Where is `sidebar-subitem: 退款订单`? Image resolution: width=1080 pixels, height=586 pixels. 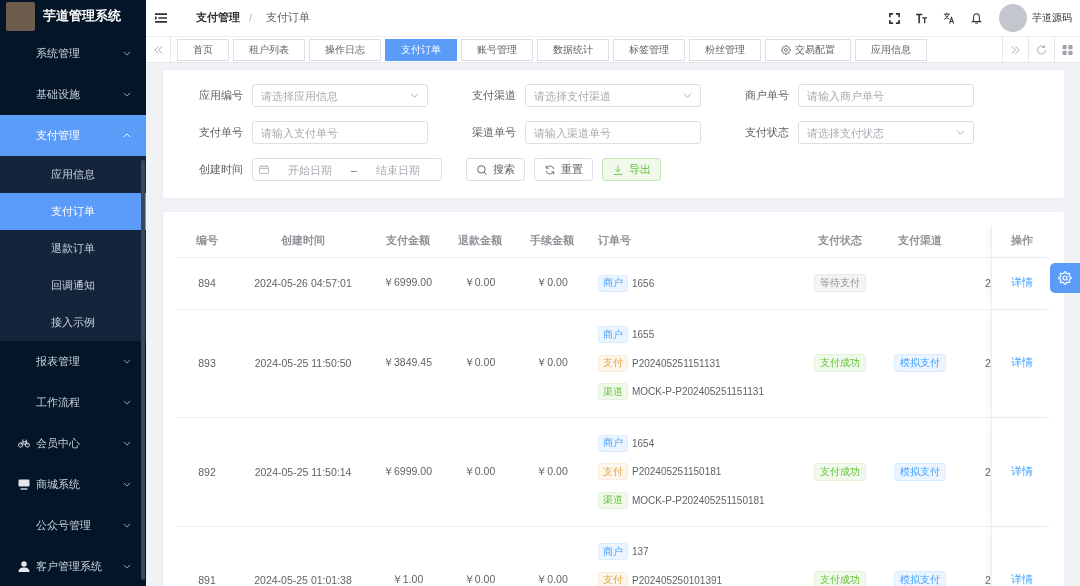 sidebar-subitem: 退款订单 is located at coordinates (73, 248).